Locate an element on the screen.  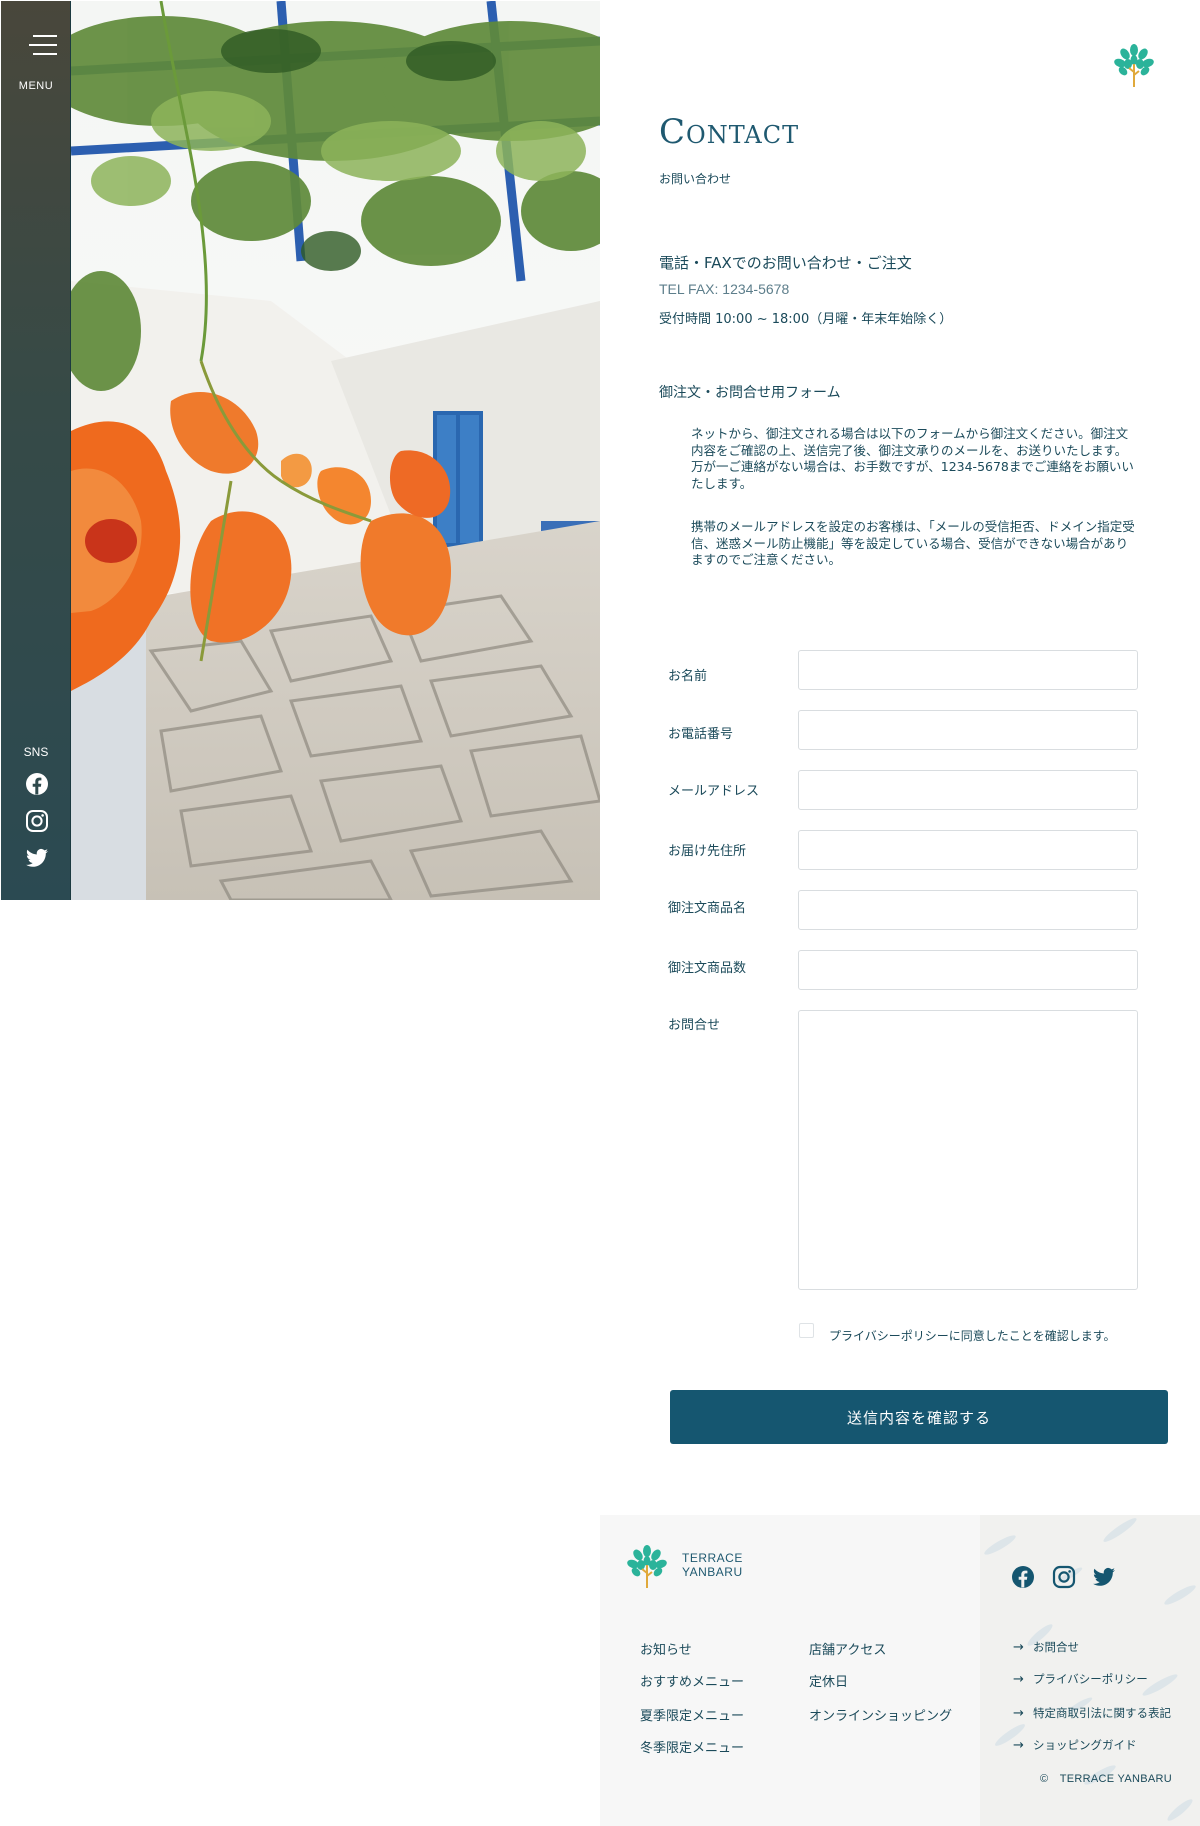
copyright: © TERRACE YANBARU is located at coordinates (1106, 1779).